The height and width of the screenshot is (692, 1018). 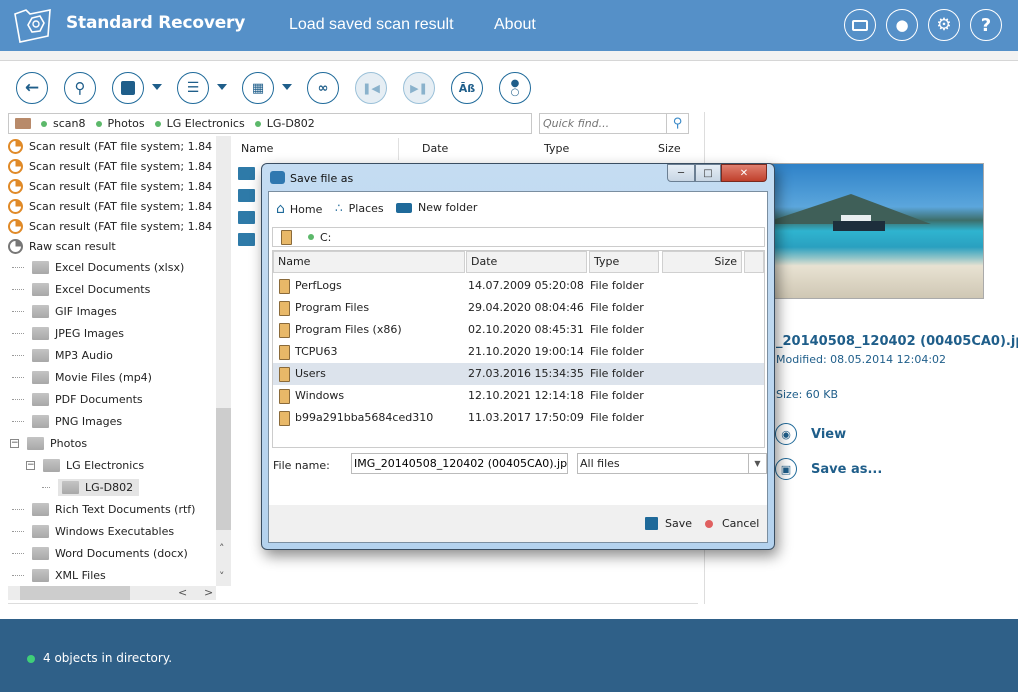 What do you see at coordinates (157, 87) in the screenshot?
I see `save-dropdown-arrow` at bounding box center [157, 87].